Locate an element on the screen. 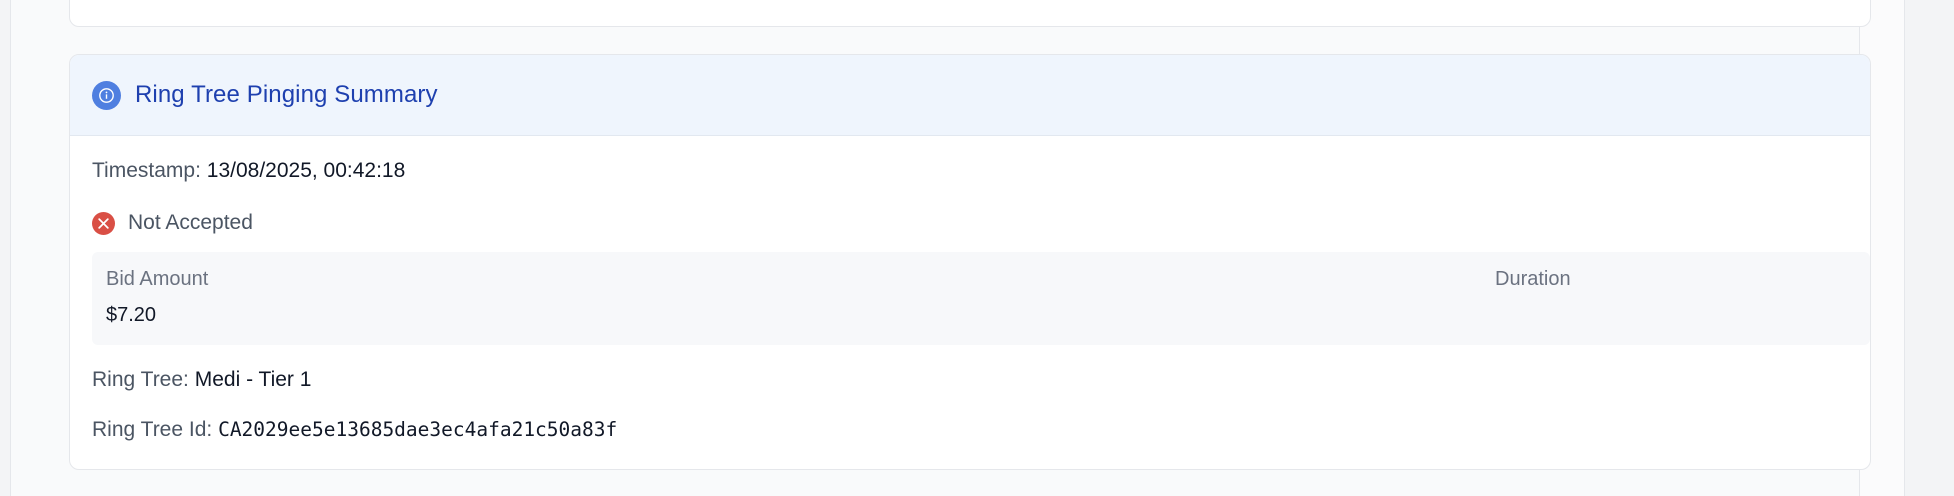  ring-tree-row: Ring Tree: Medi - Tier 1 is located at coordinates (201, 380).